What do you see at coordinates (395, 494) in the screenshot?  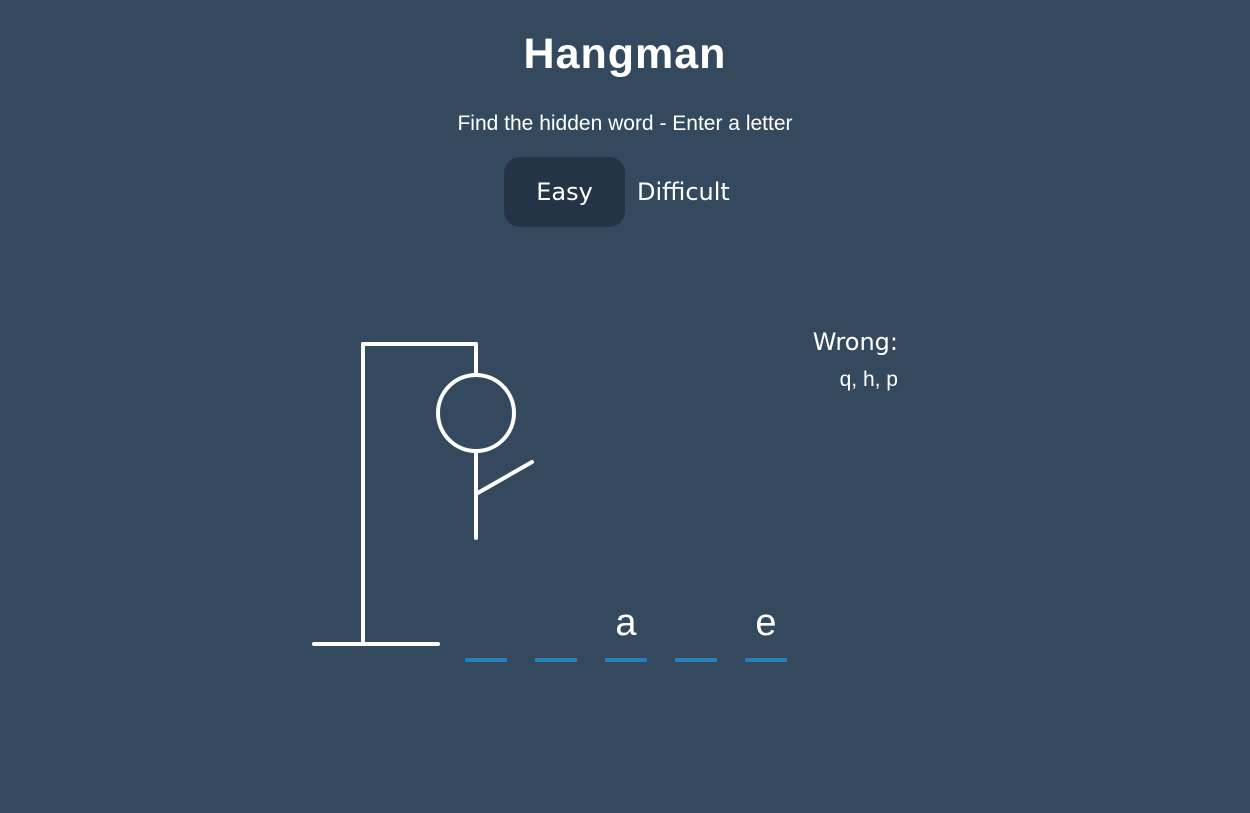 I see `gallows` at bounding box center [395, 494].